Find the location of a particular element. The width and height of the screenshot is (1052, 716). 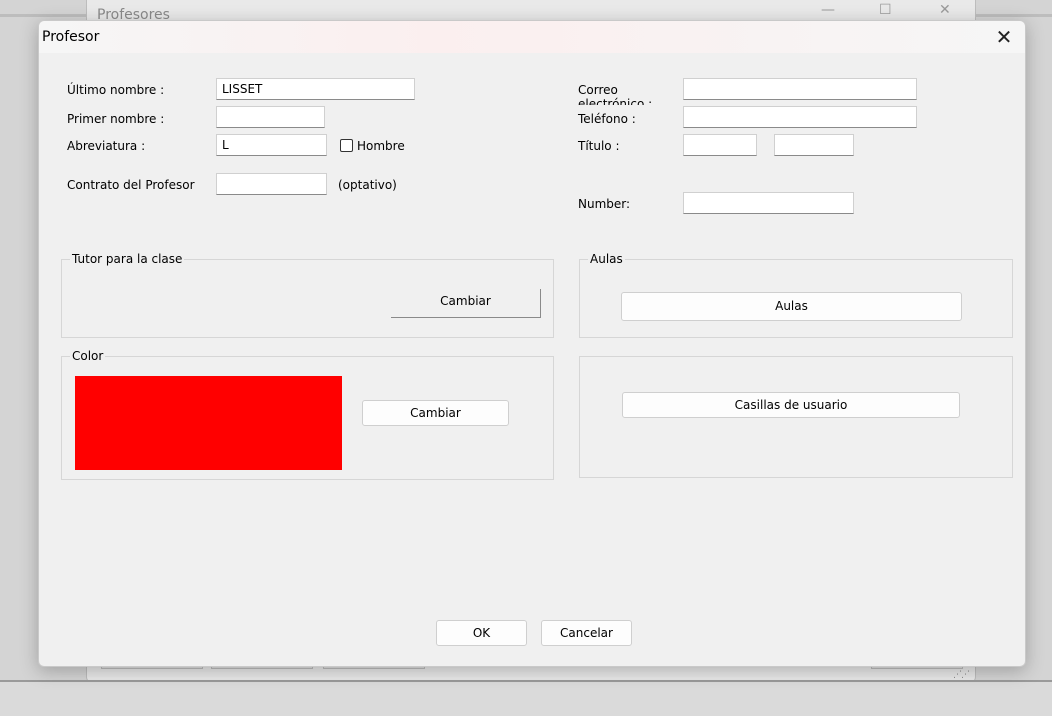

dialog-title: Profesor is located at coordinates (71, 37).